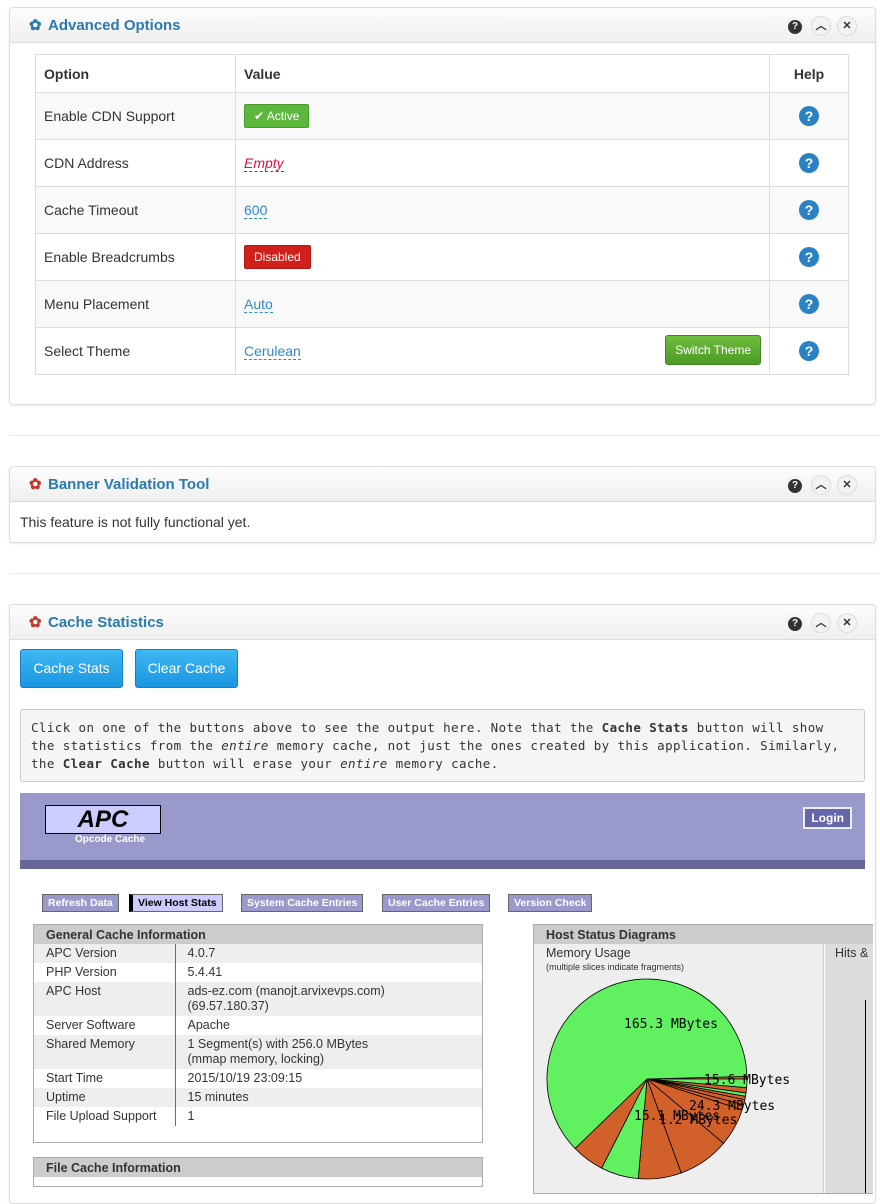 This screenshot has height=1204, width=880. Describe the element at coordinates (105, 953) in the screenshot. I see `info-key: APC Version` at that location.